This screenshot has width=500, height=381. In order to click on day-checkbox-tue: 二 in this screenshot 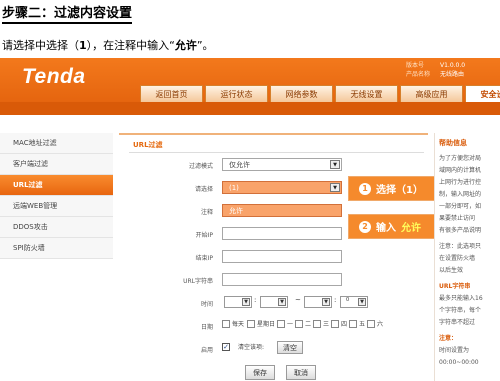, I will do `click(303, 323)`.